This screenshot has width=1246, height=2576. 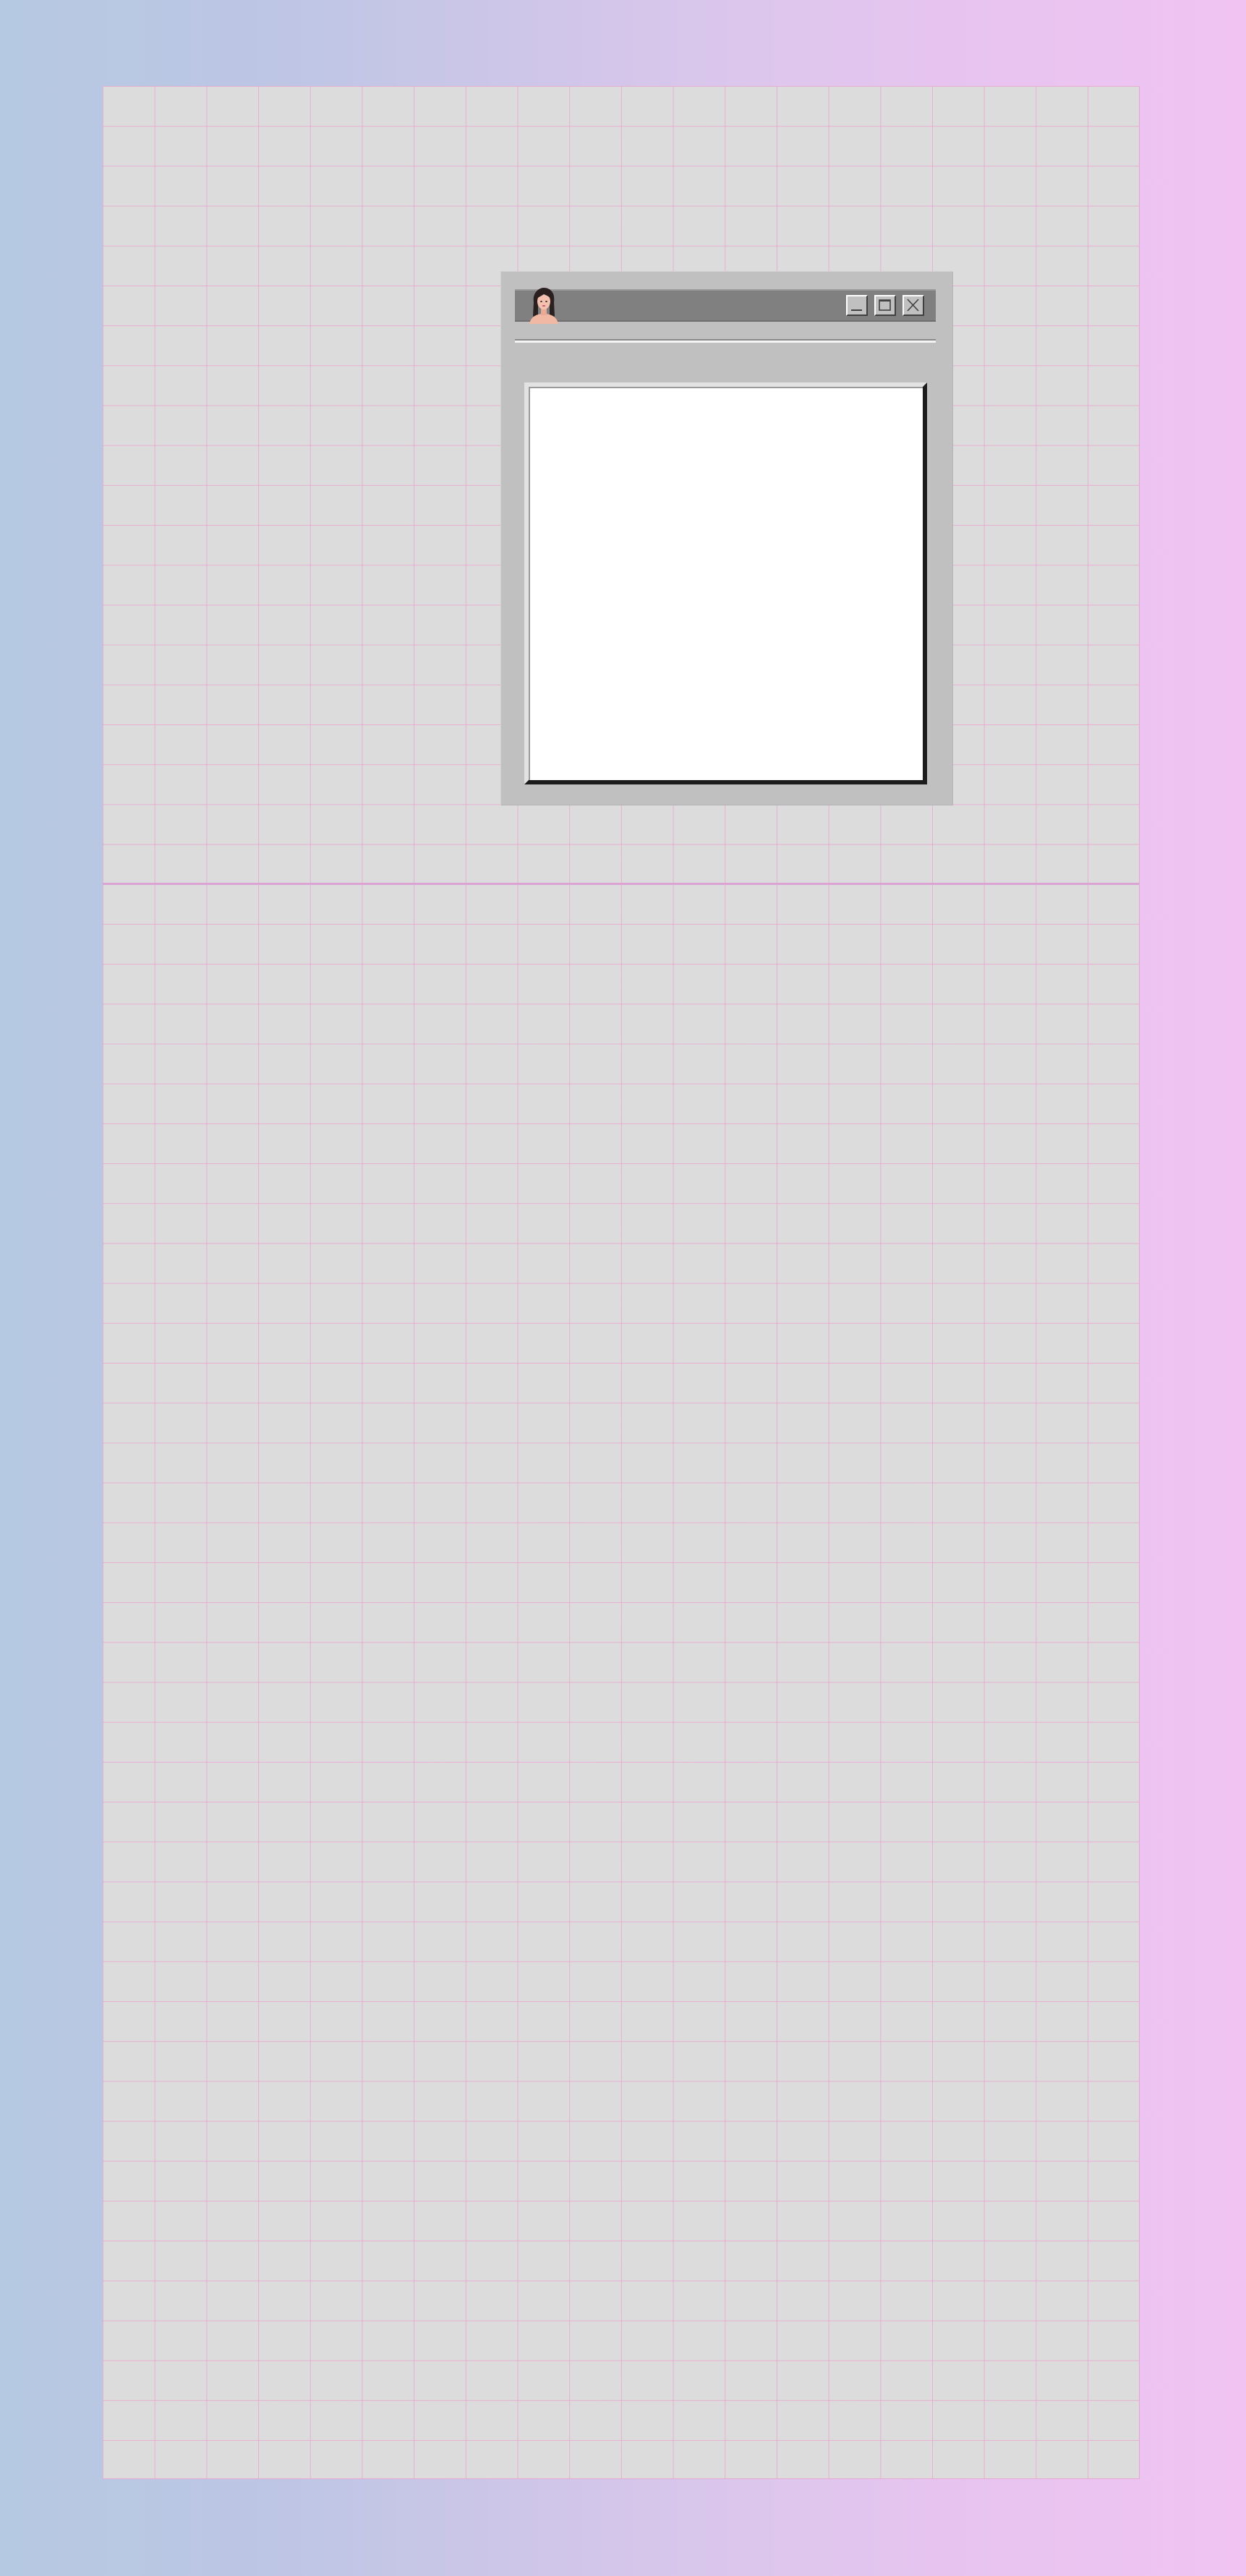 I want to click on retro-window, so click(x=726, y=538).